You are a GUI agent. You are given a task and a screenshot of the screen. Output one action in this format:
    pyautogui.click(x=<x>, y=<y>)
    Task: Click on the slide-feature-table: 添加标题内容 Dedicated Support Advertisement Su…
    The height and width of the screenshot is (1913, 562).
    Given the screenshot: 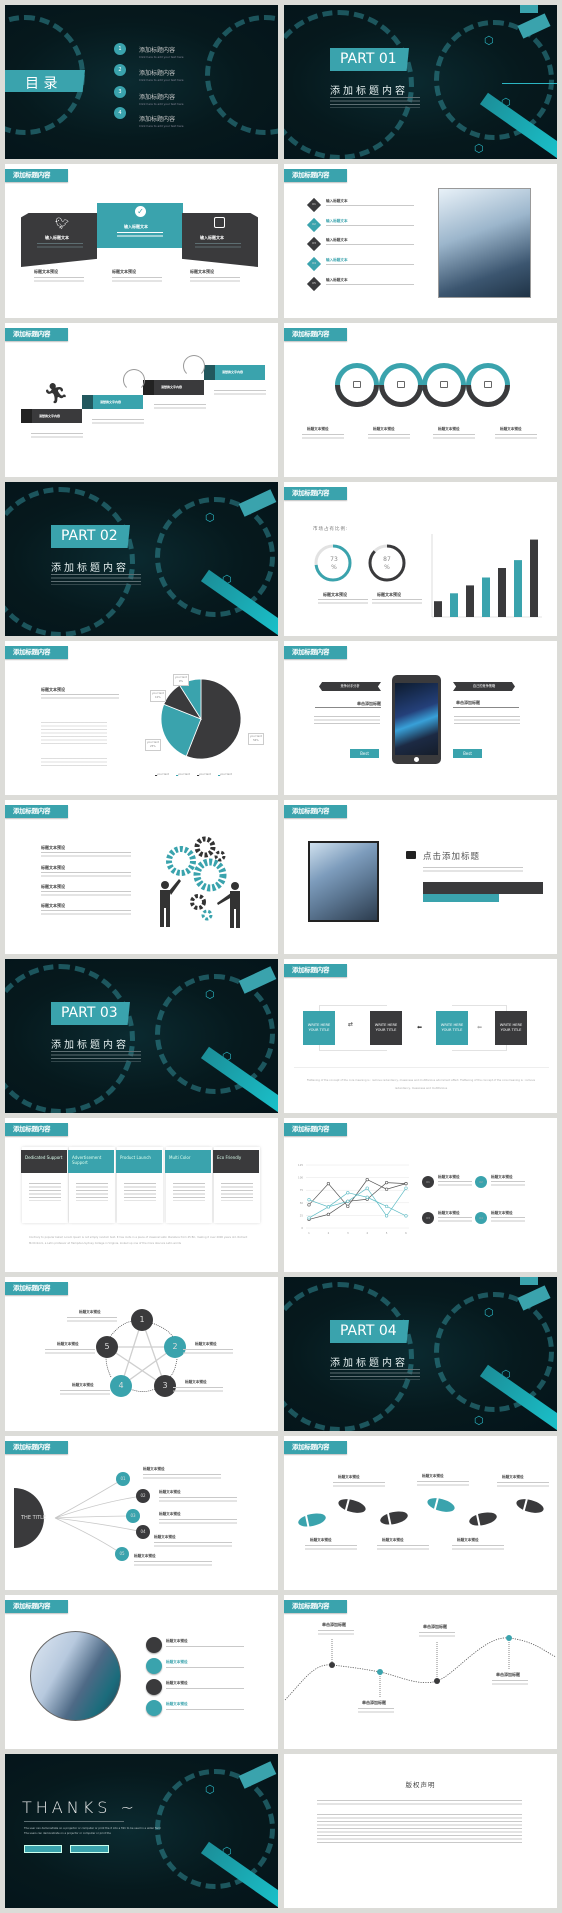 What is the action you would take?
    pyautogui.click(x=141, y=1195)
    